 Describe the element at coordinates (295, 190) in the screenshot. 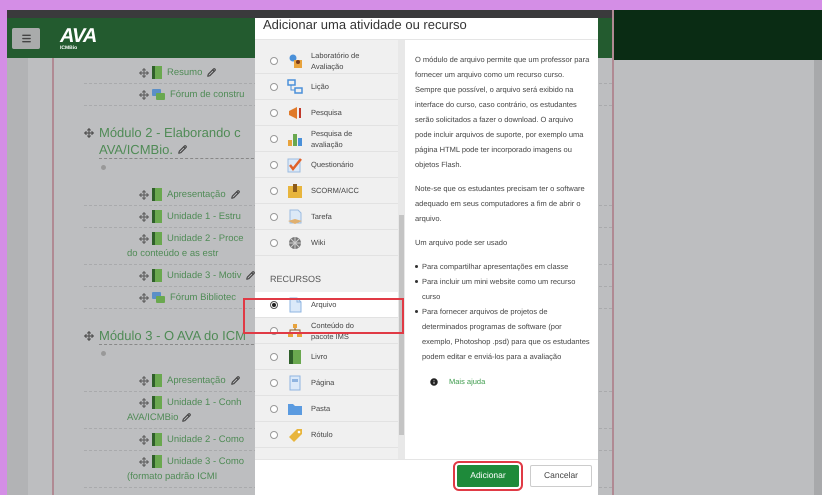

I see `package-icon` at that location.